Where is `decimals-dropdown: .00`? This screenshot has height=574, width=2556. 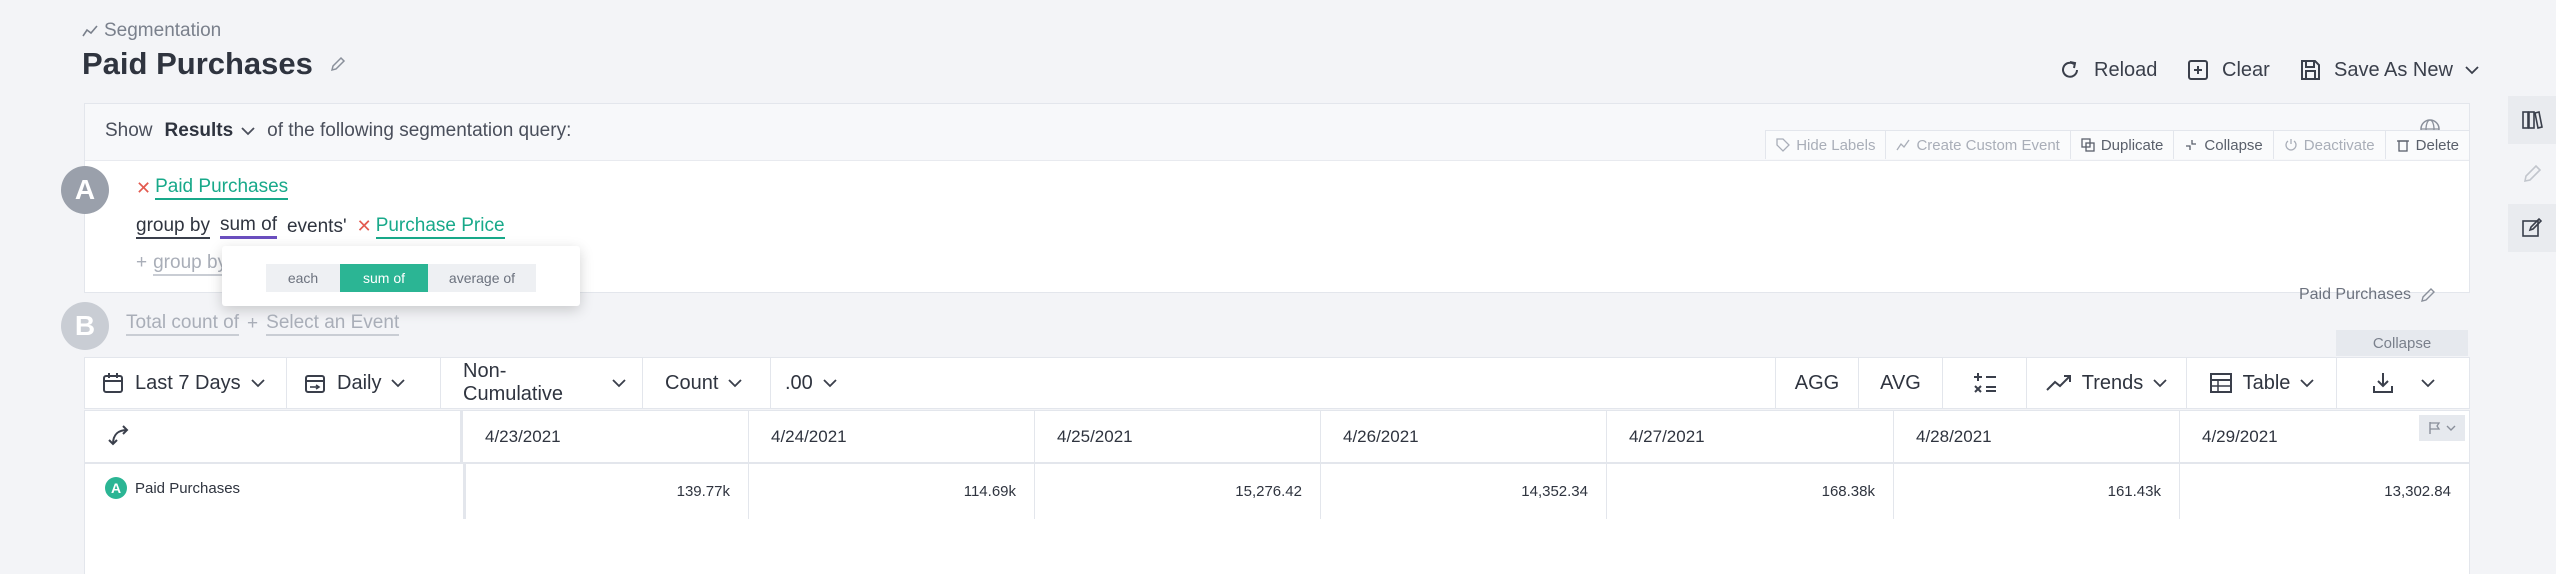
decimals-dropdown: .00 is located at coordinates (821, 383).